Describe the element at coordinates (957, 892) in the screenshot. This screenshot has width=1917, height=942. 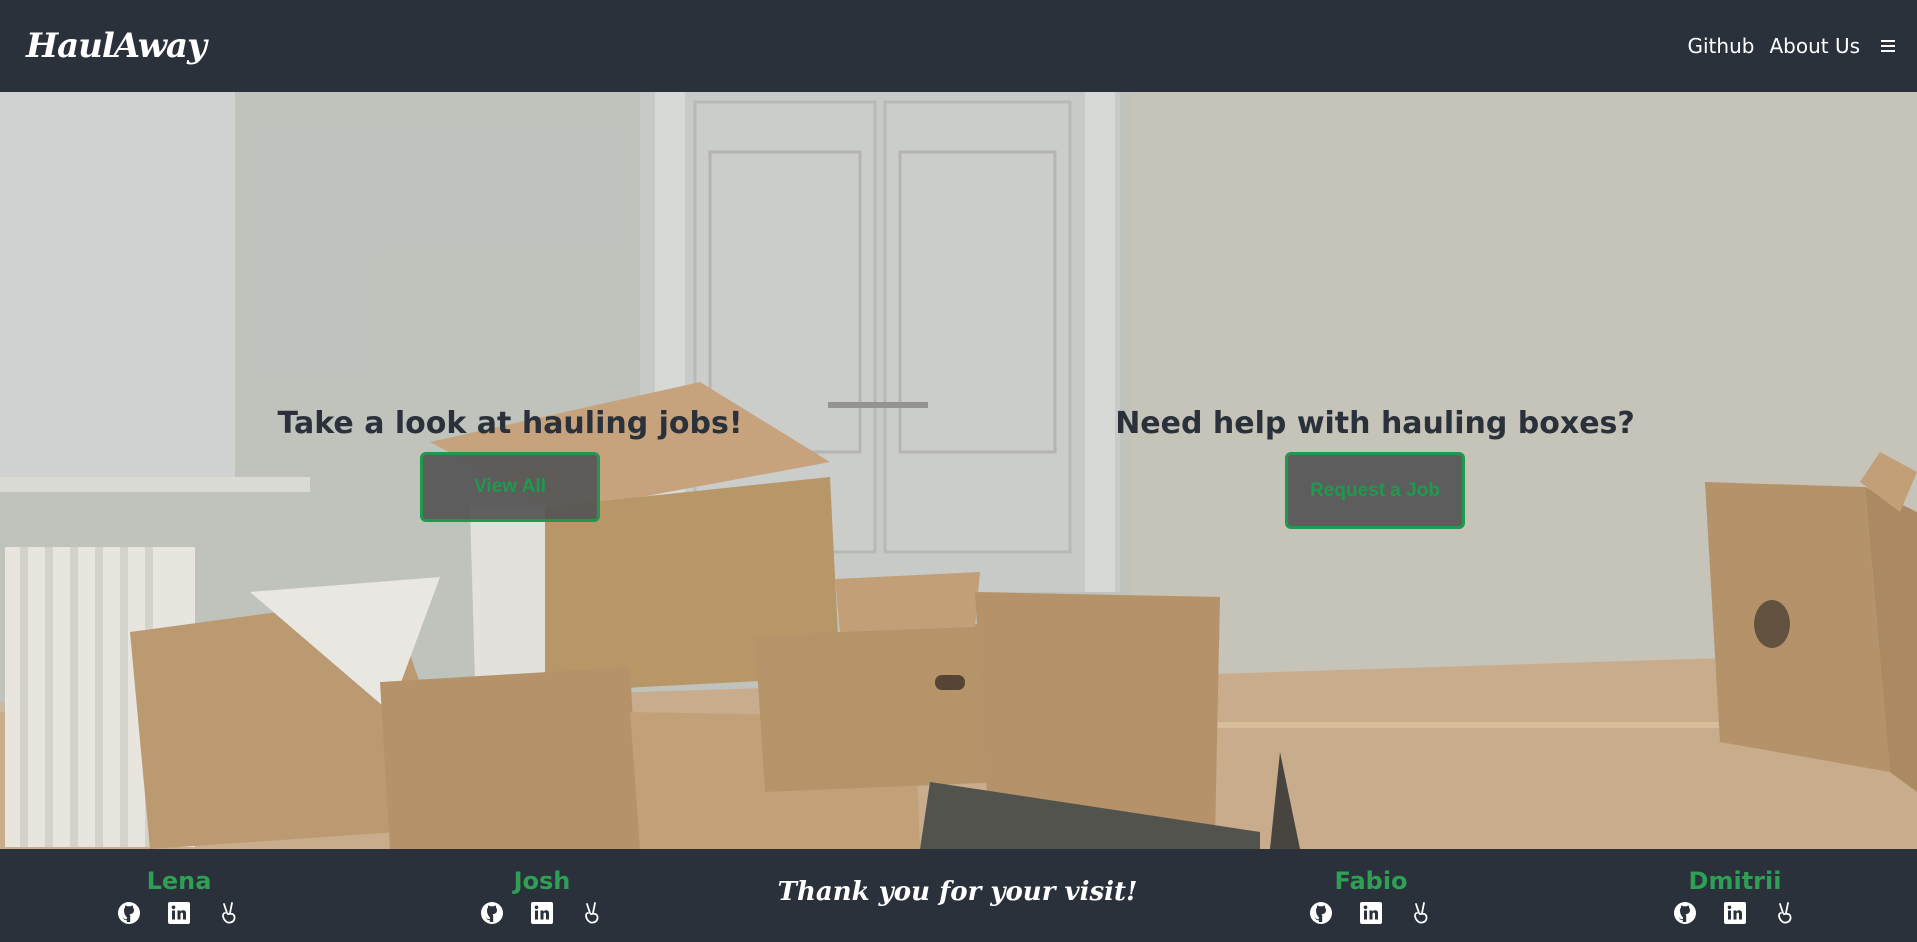
I see `thank-you-message: Thank you for your visit!` at that location.